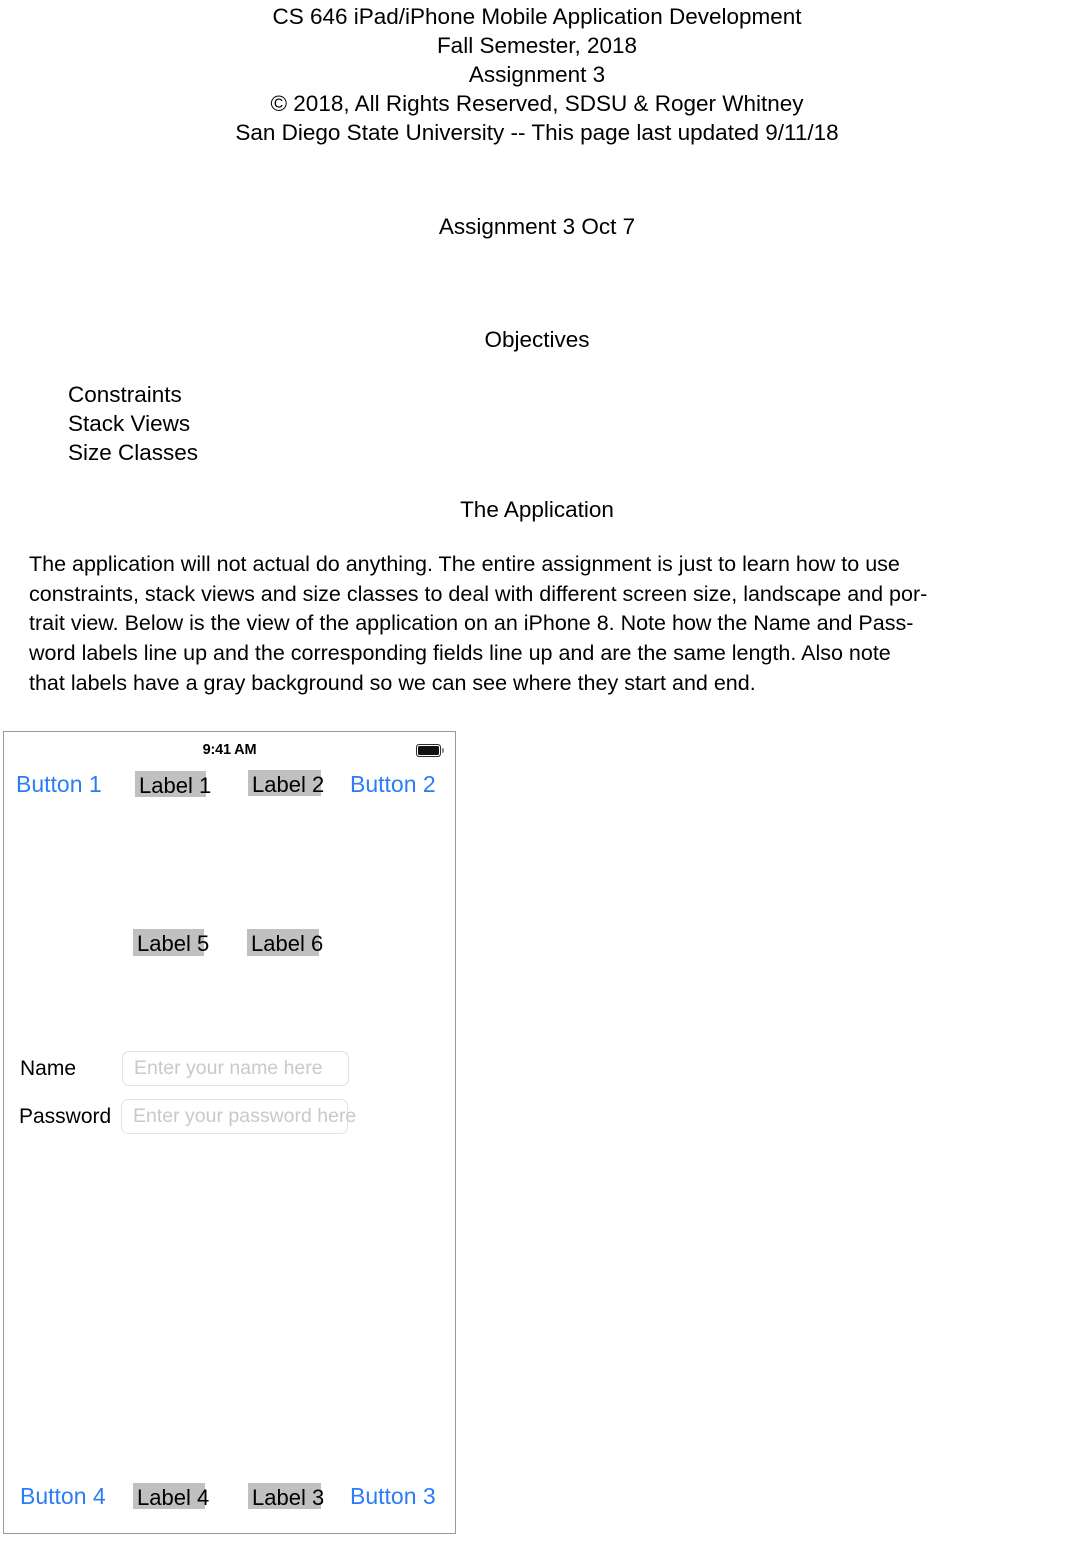 The width and height of the screenshot is (1074, 1542). Describe the element at coordinates (59, 784) in the screenshot. I see `button-1: Button 1` at that location.